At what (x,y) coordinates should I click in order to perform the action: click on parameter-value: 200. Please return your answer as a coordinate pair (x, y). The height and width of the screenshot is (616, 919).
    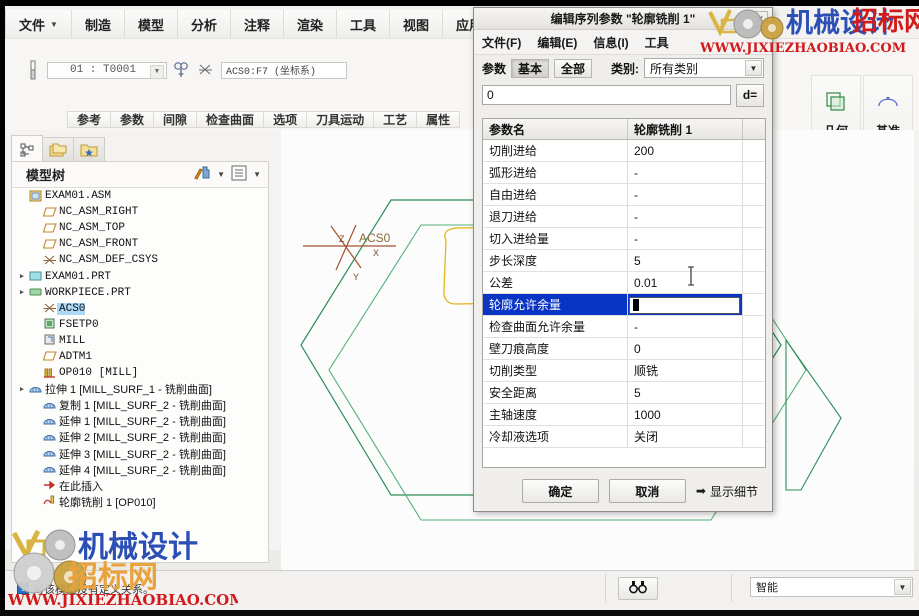
    Looking at the image, I should click on (685, 150).